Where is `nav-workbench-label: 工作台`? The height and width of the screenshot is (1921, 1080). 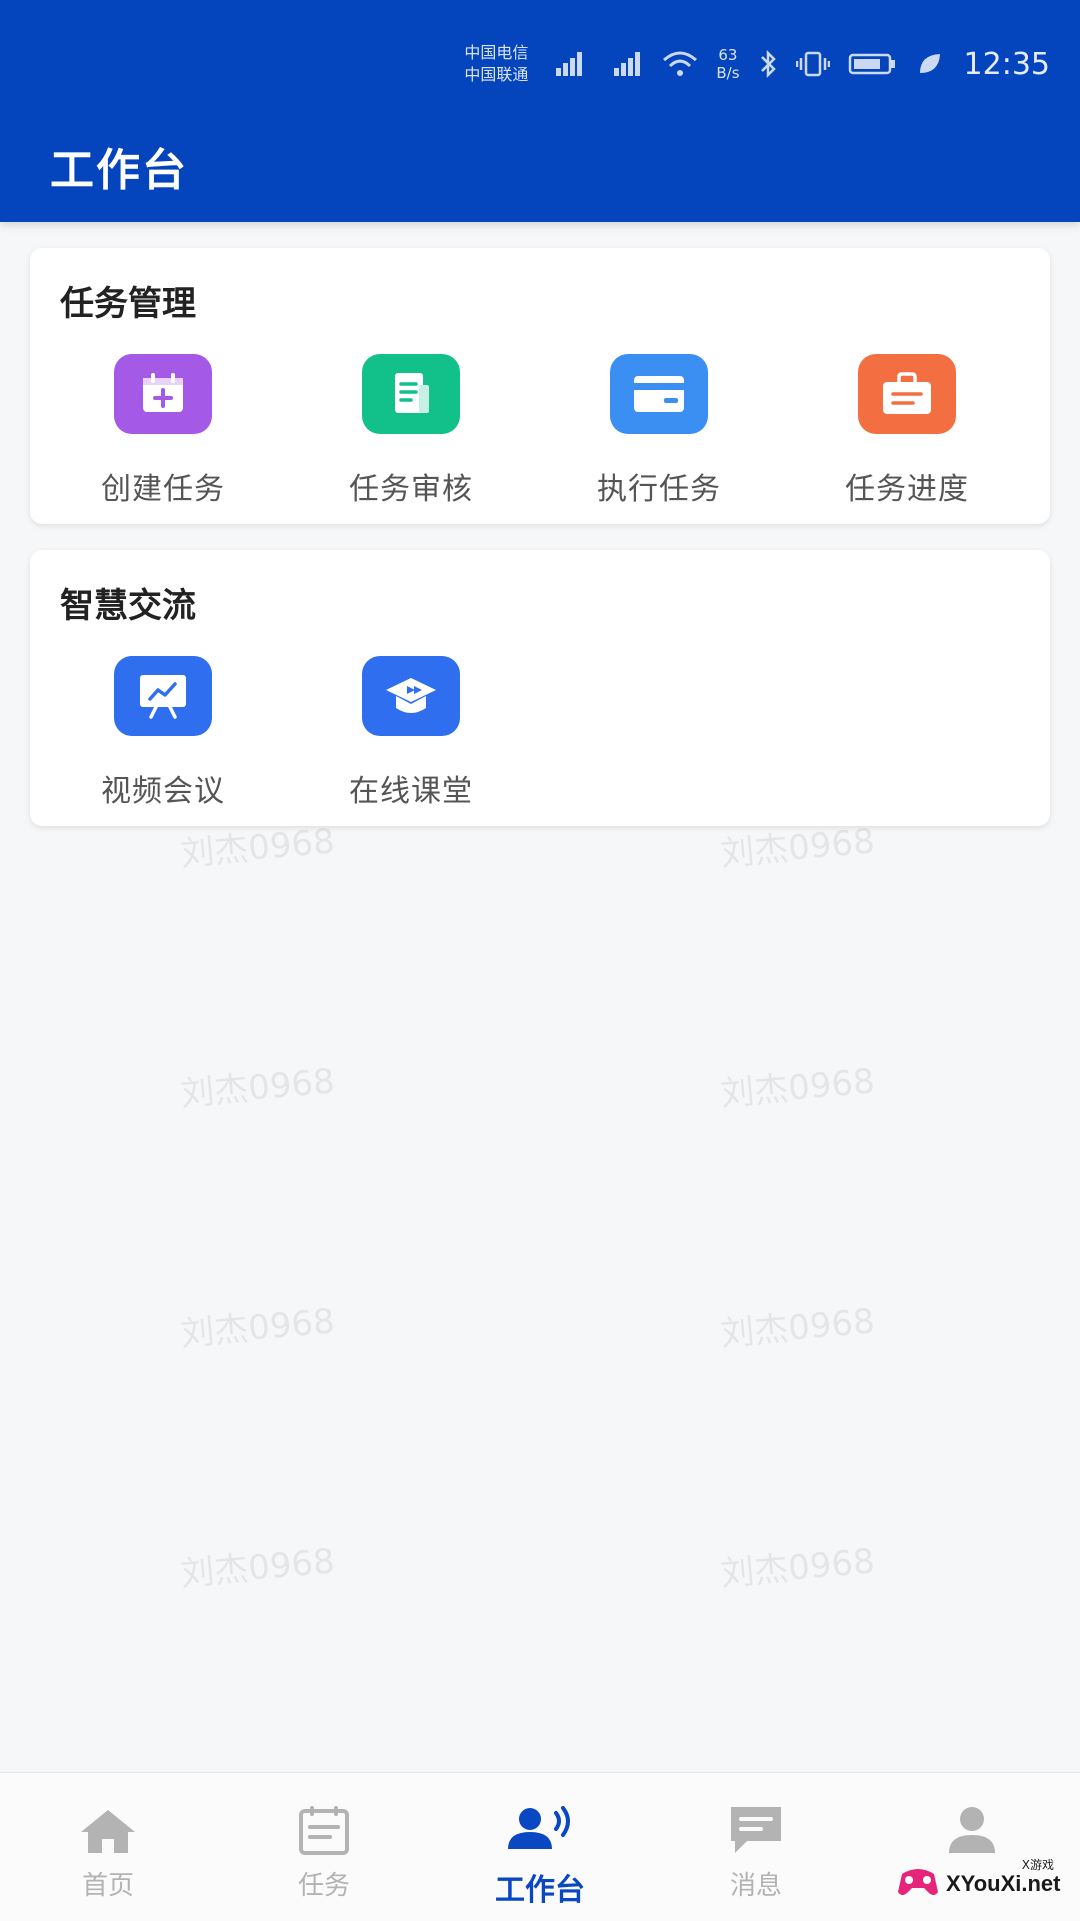 nav-workbench-label: 工作台 is located at coordinates (540, 1890).